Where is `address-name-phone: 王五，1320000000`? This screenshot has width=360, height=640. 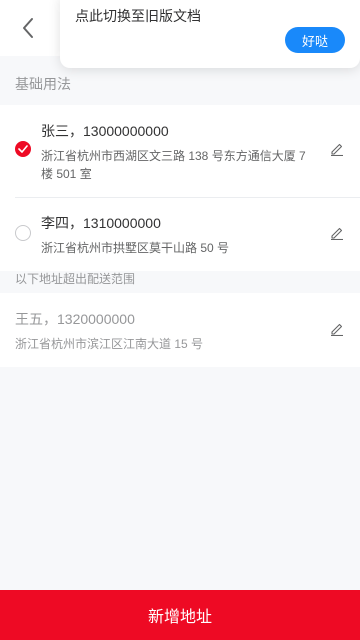
address-name-phone: 王五，1320000000 is located at coordinates (75, 319).